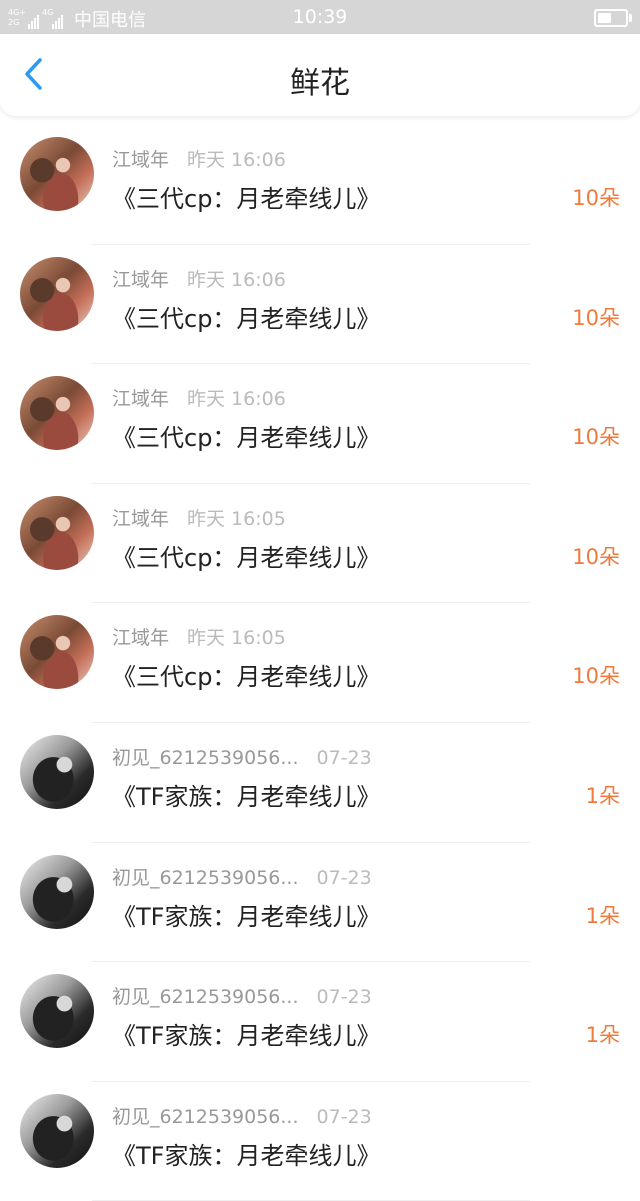  Describe the element at coordinates (320, 83) in the screenshot. I see `page-title: 鲜花` at that location.